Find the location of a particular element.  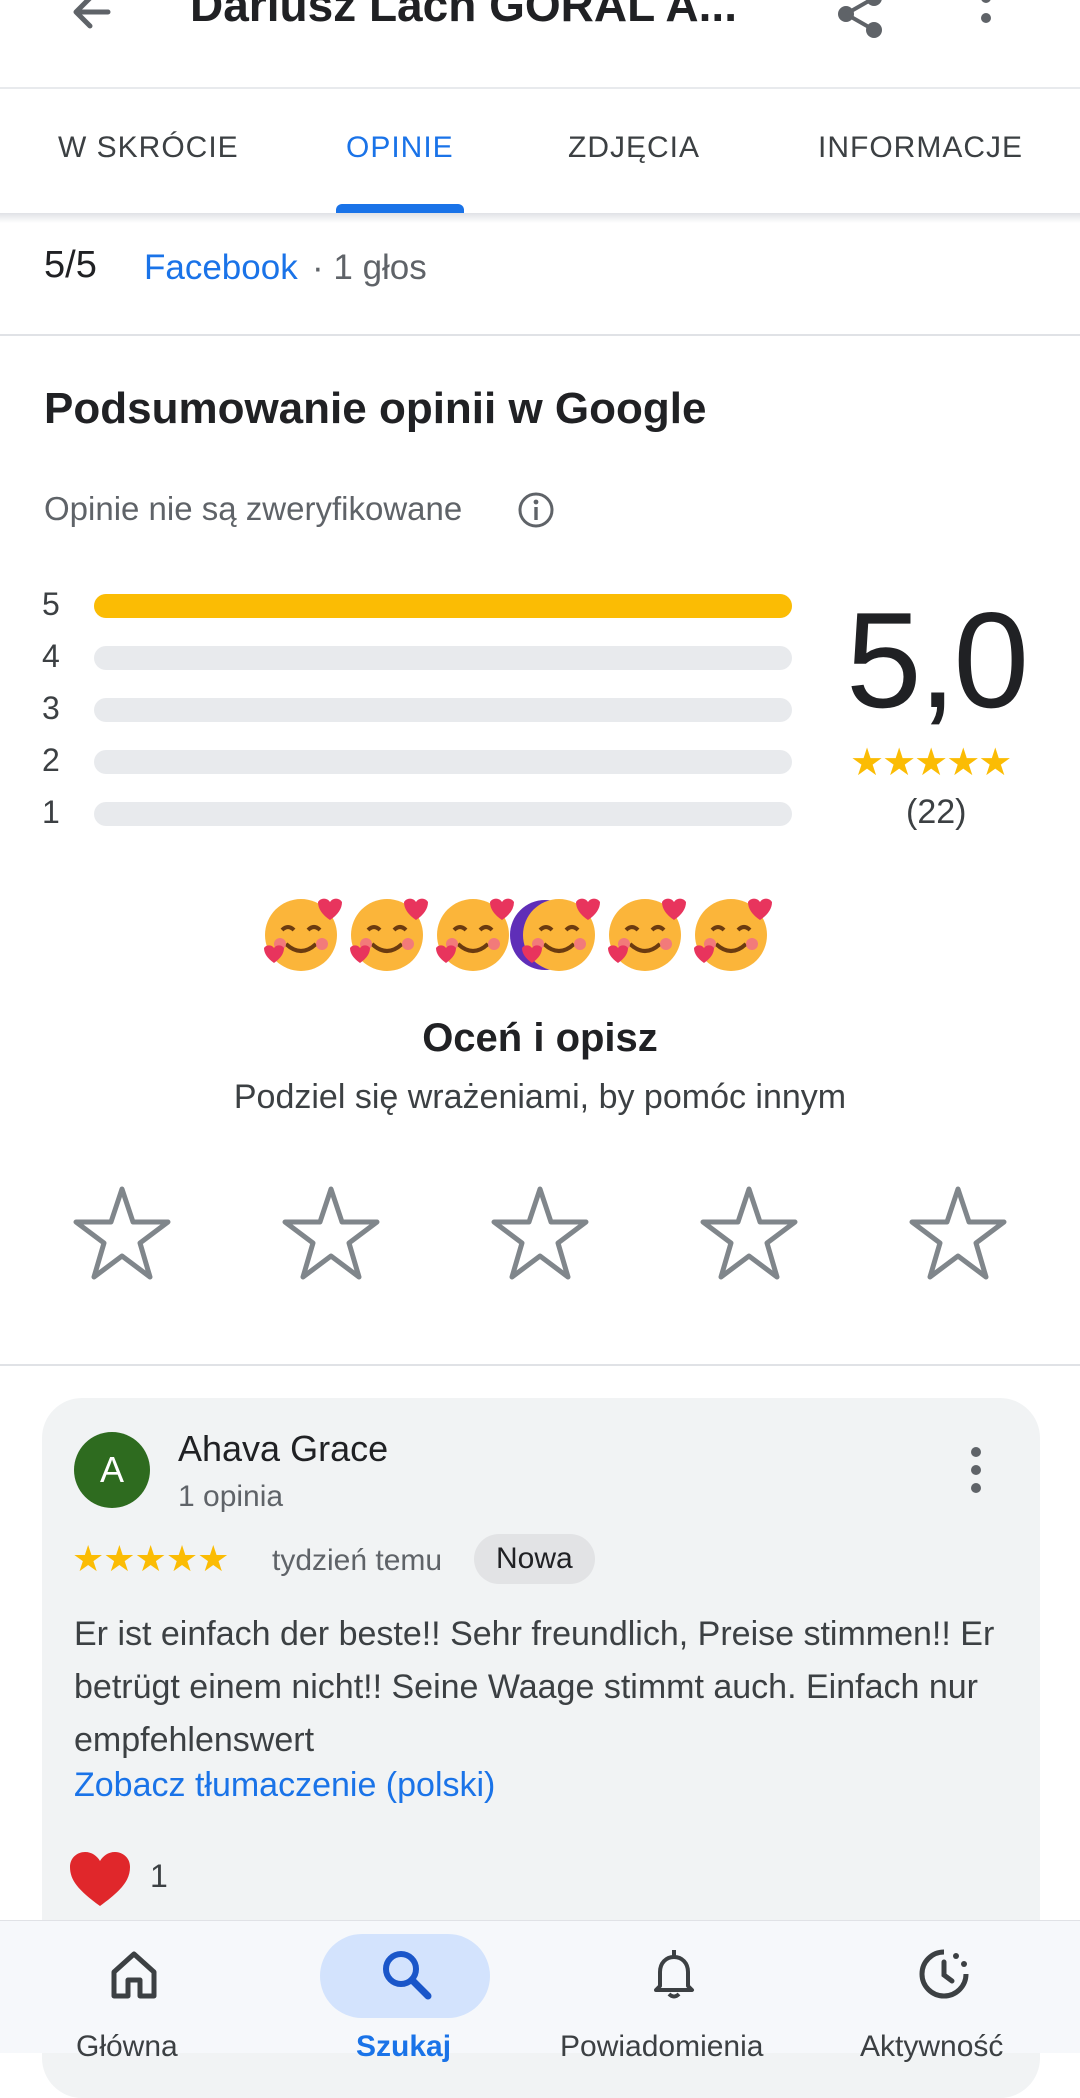

like-count: 1 is located at coordinates (159, 1876).